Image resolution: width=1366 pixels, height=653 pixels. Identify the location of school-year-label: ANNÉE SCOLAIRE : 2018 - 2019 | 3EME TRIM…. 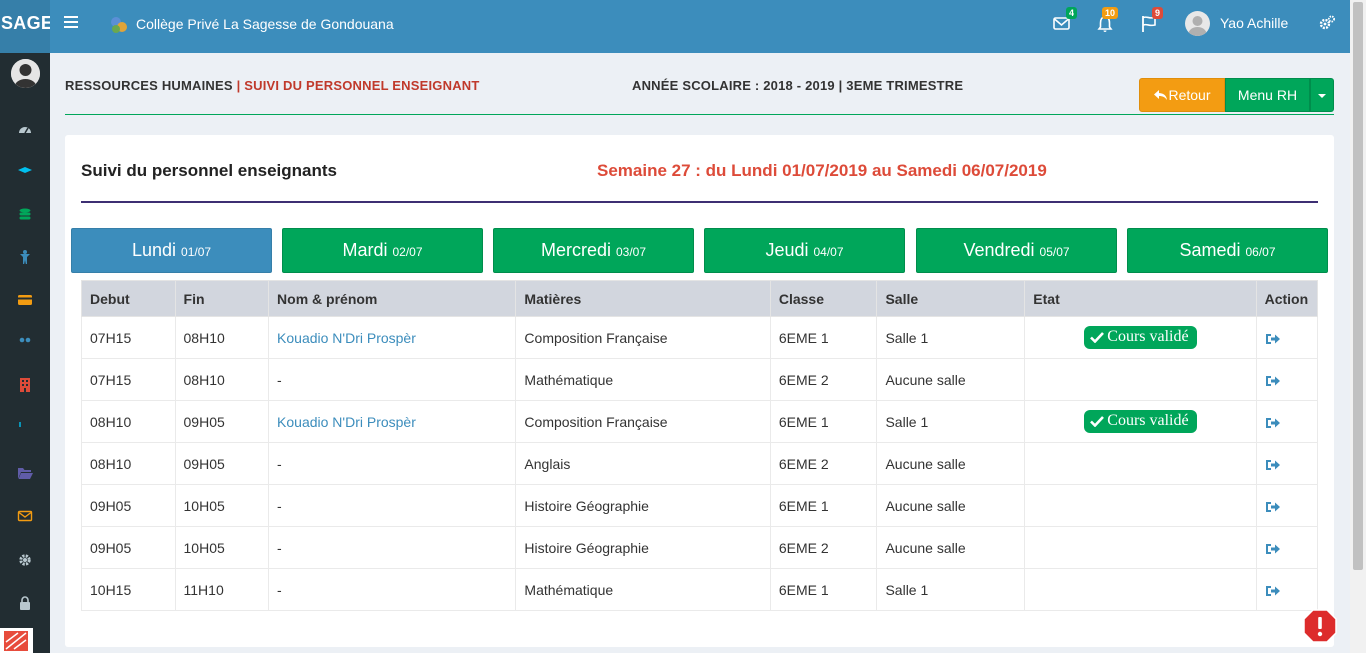
(798, 85).